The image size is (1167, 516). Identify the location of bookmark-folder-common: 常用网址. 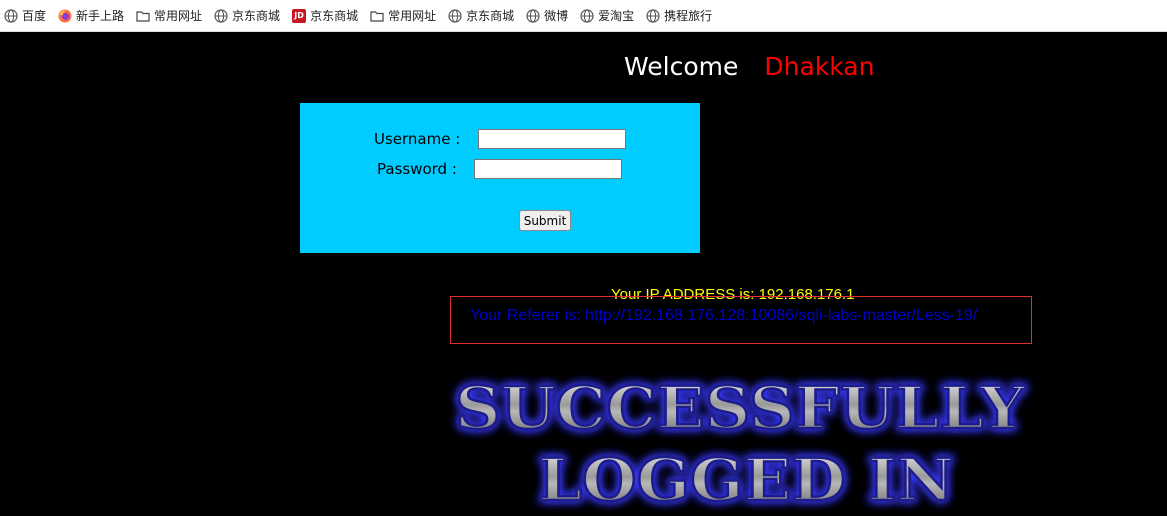
(172, 16).